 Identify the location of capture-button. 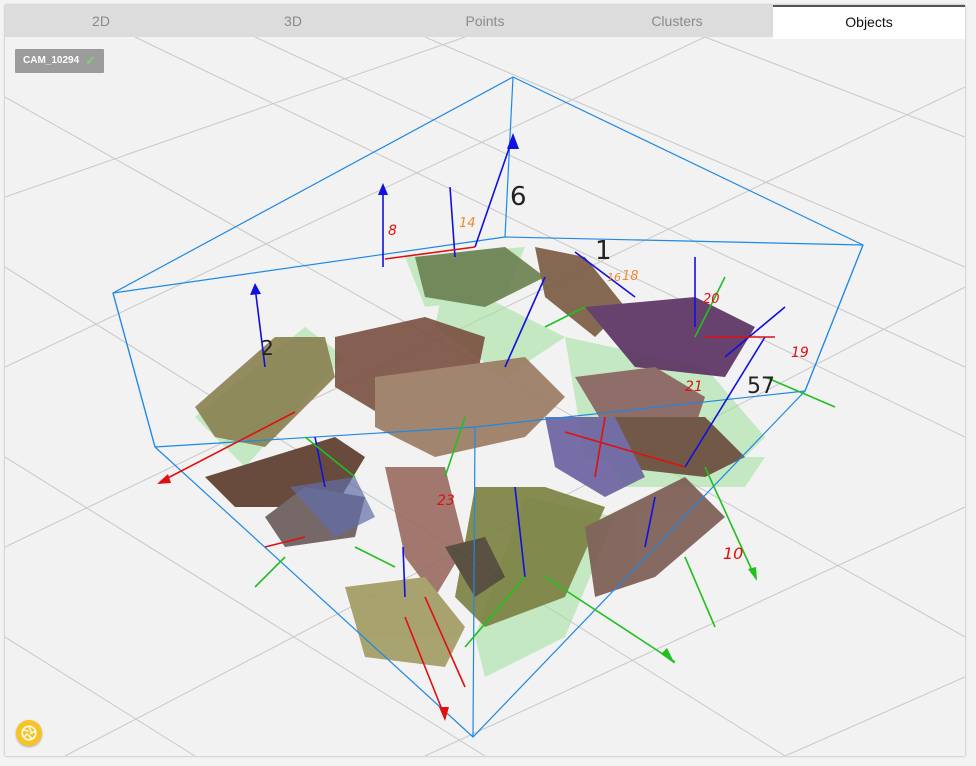
(29, 733).